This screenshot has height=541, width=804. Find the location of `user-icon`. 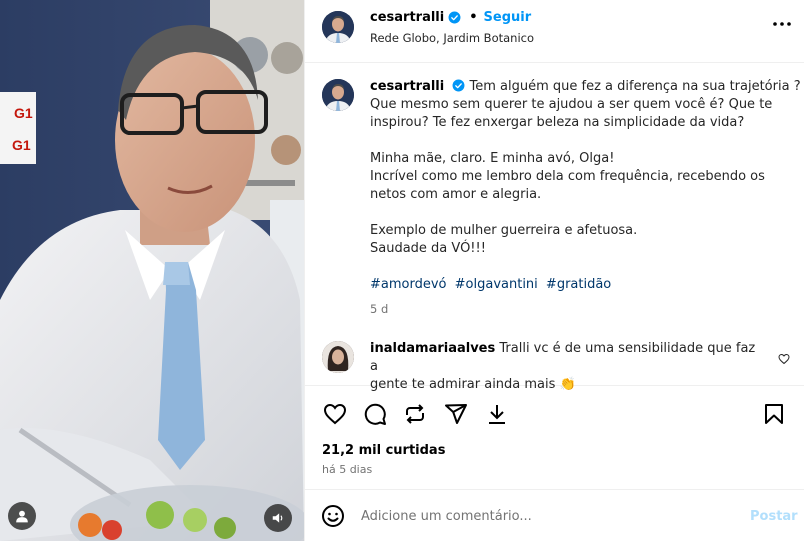

user-icon is located at coordinates (22, 516).